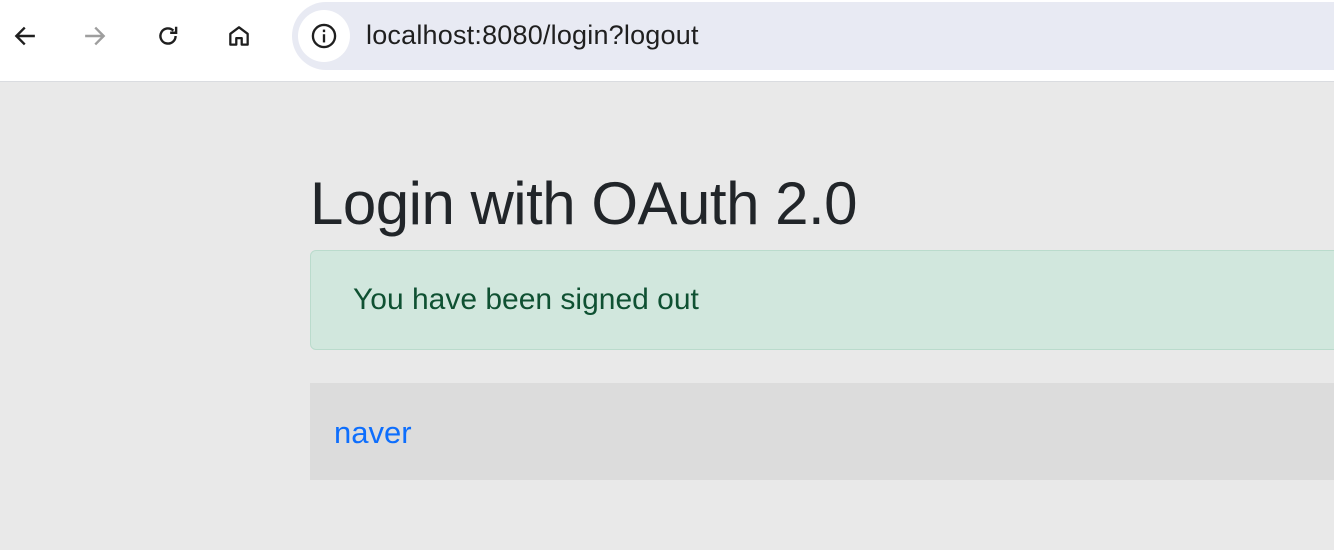  I want to click on signout-alert: You have been signed out, so click(822, 300).